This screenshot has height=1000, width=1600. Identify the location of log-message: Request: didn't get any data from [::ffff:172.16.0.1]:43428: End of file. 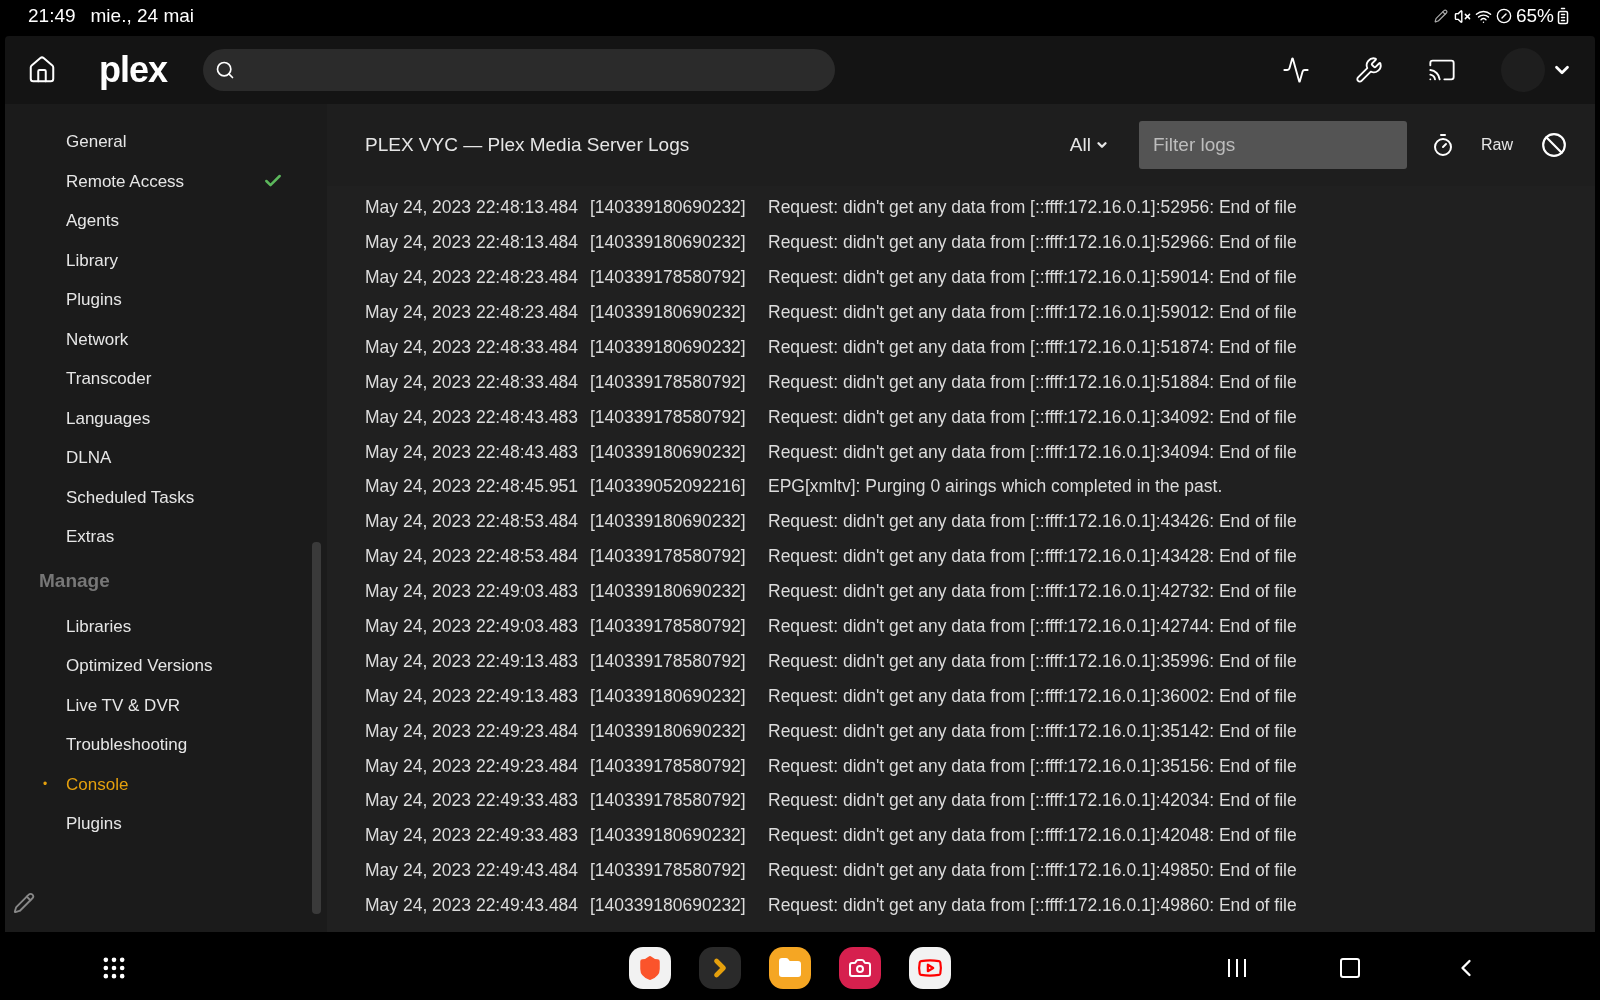
(1032, 557).